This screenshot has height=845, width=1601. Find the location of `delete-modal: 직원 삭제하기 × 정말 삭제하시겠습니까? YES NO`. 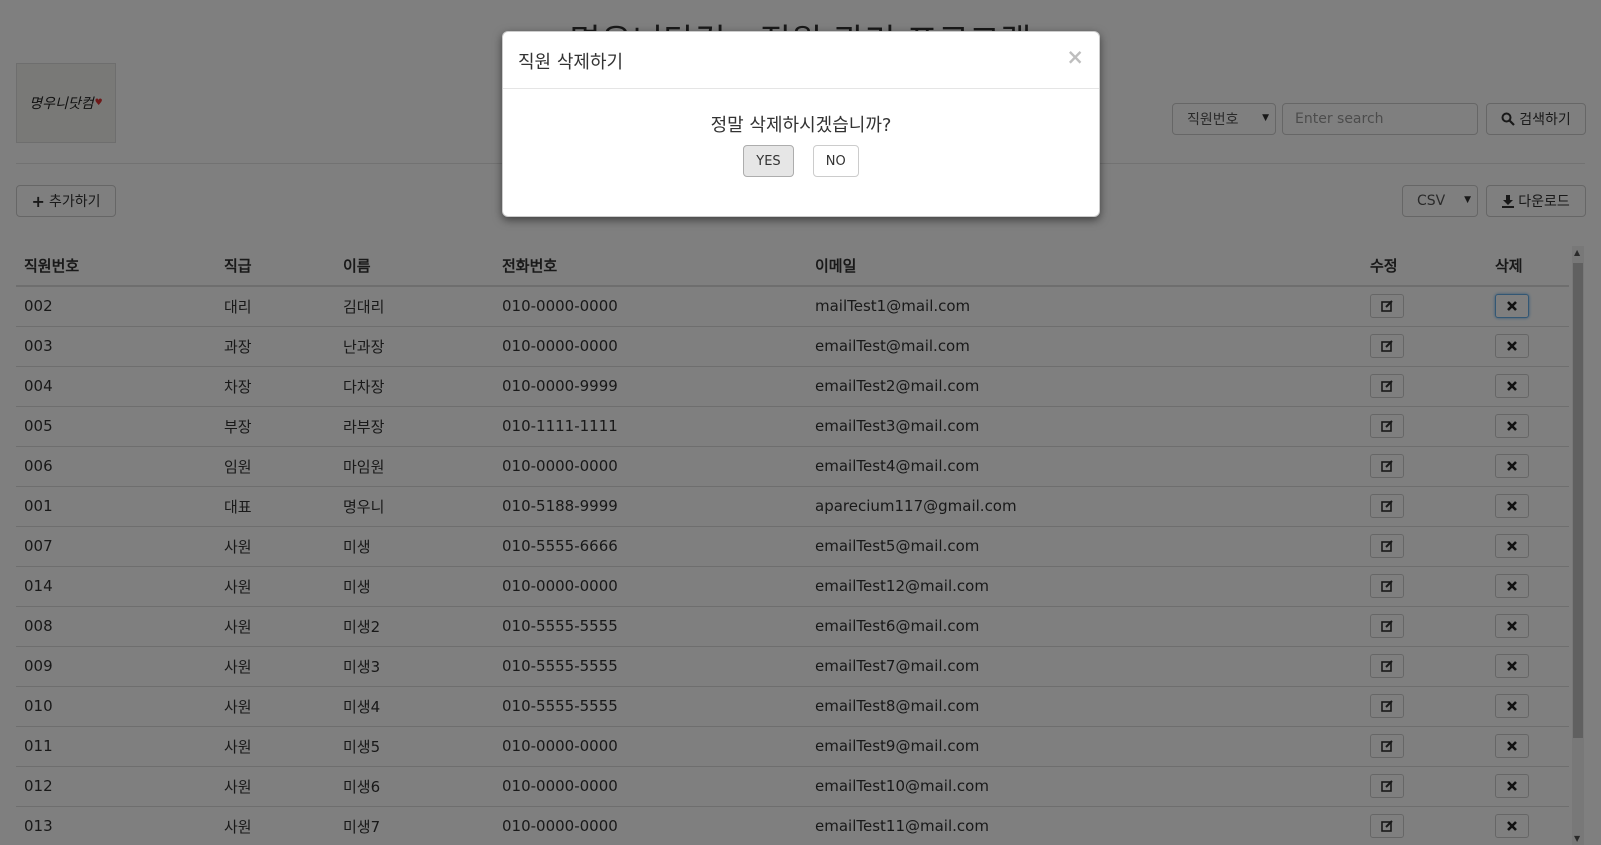

delete-modal: 직원 삭제하기 × 정말 삭제하시겠습니까? YES NO is located at coordinates (801, 124).